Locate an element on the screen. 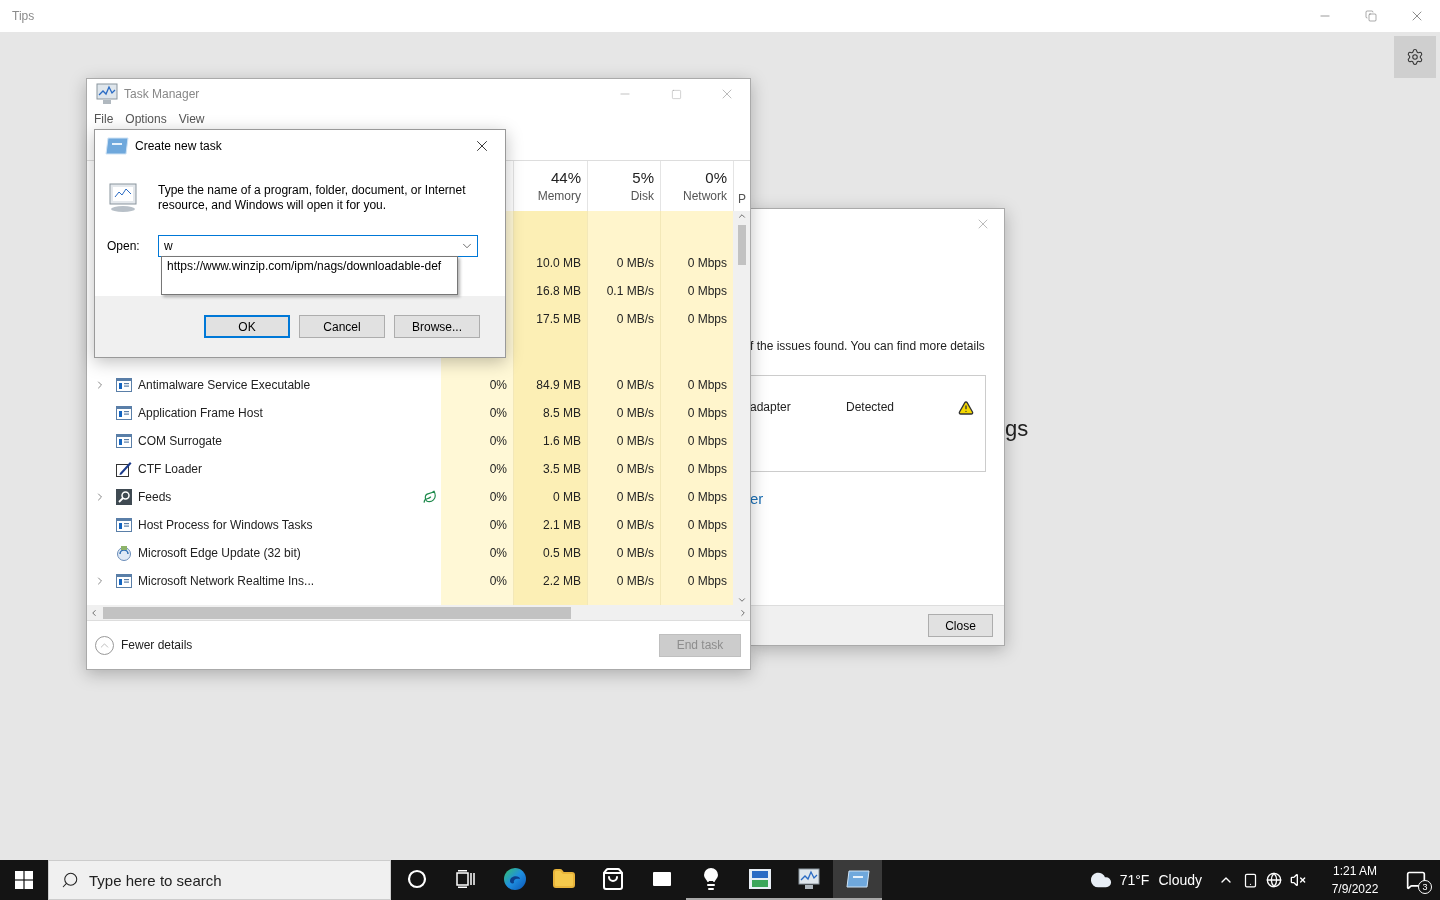  weather-text: Cloudy is located at coordinates (1180, 880).